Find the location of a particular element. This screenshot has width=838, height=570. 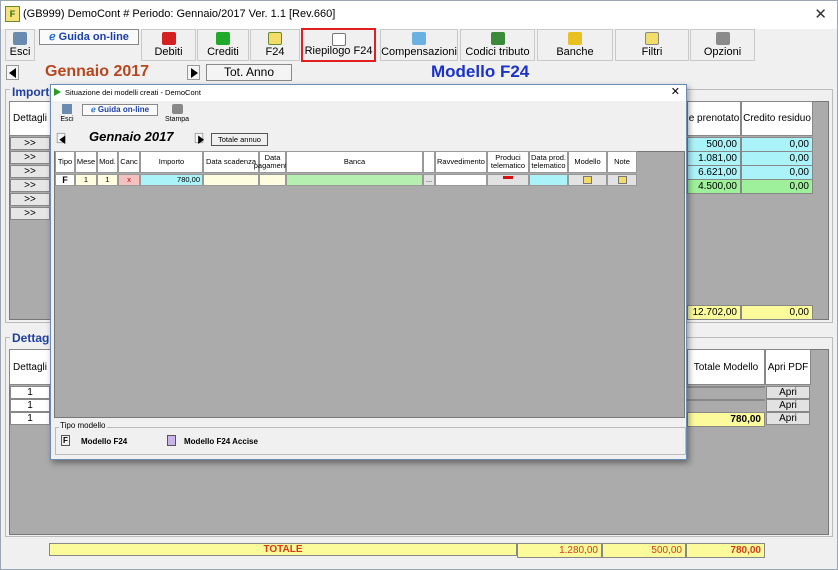

debit-icon is located at coordinates (168, 38).